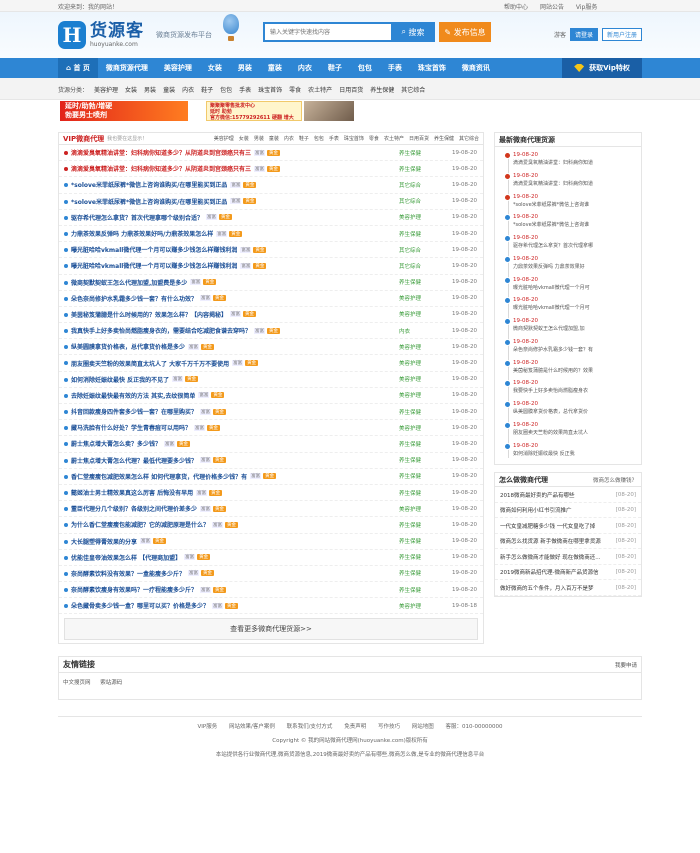 Image resolution: width=700 pixels, height=853 pixels. Describe the element at coordinates (329, 111) in the screenshot. I see `ad-photo` at that location.